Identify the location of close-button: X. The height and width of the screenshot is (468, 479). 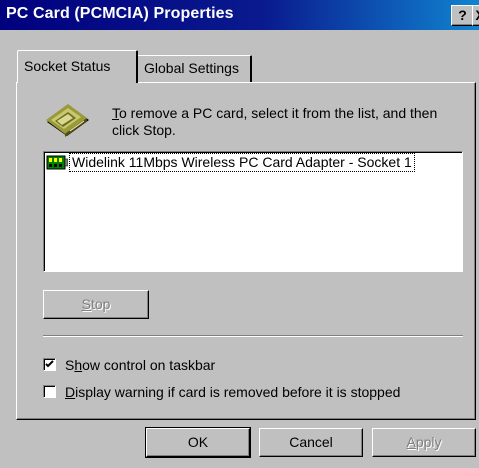
(475, 15).